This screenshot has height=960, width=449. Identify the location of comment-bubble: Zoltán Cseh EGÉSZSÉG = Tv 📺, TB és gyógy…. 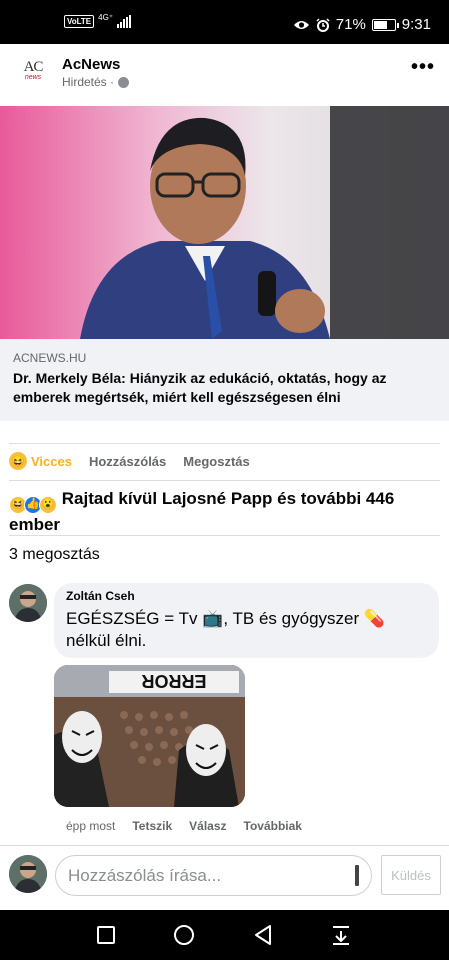
(246, 620).